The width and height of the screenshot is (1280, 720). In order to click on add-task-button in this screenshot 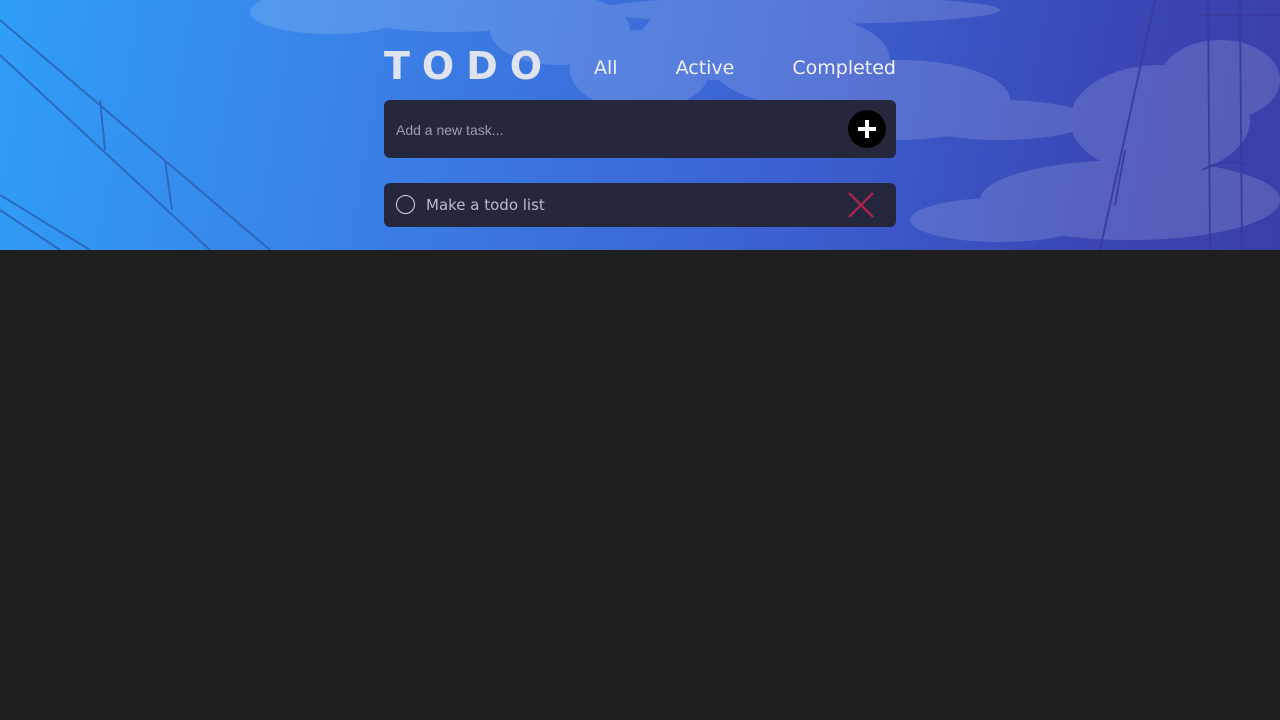, I will do `click(867, 129)`.